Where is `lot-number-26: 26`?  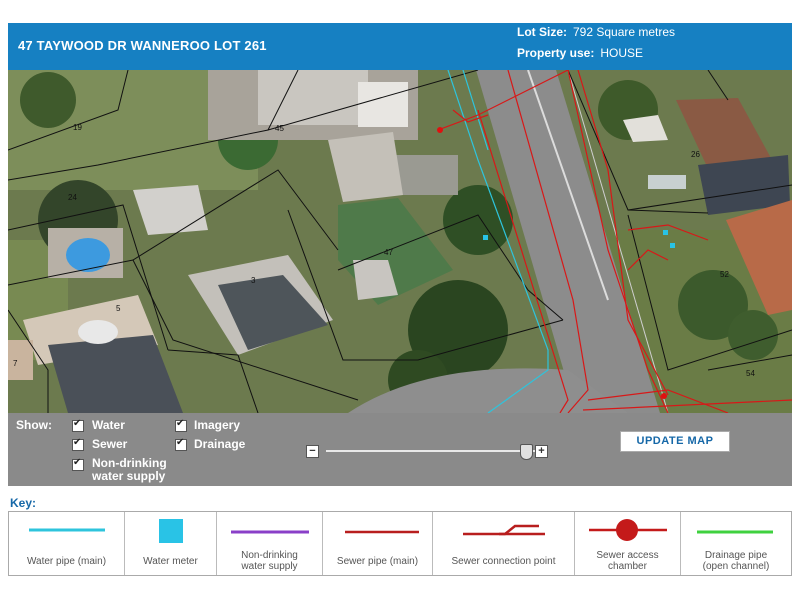
lot-number-26: 26 is located at coordinates (695, 154).